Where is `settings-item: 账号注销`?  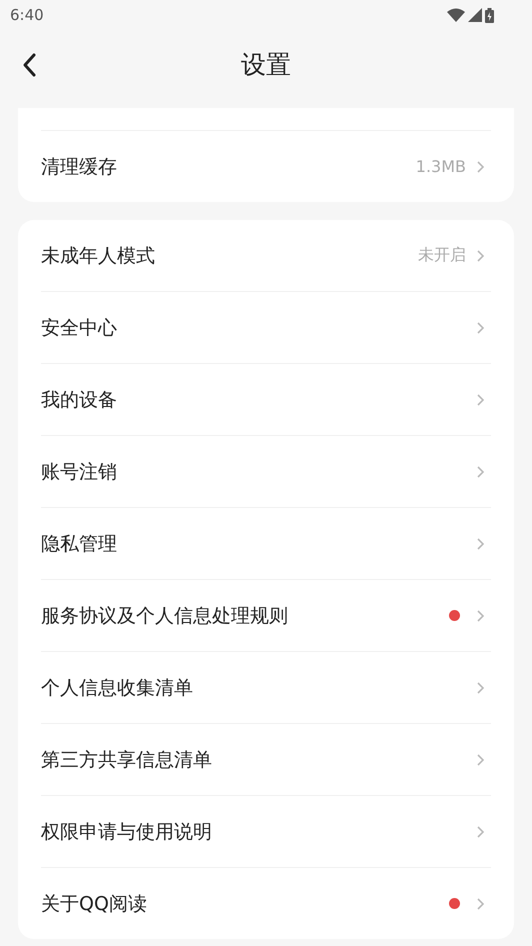
settings-item: 账号注销 is located at coordinates (258, 471).